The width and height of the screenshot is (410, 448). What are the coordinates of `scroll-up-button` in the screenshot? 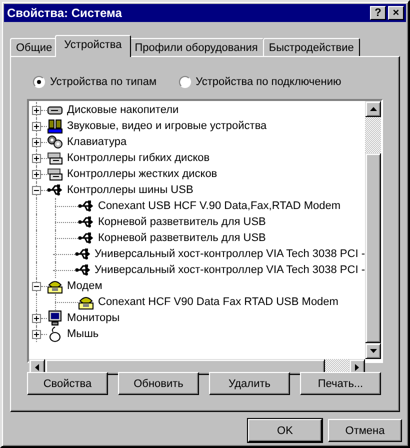 It's located at (373, 109).